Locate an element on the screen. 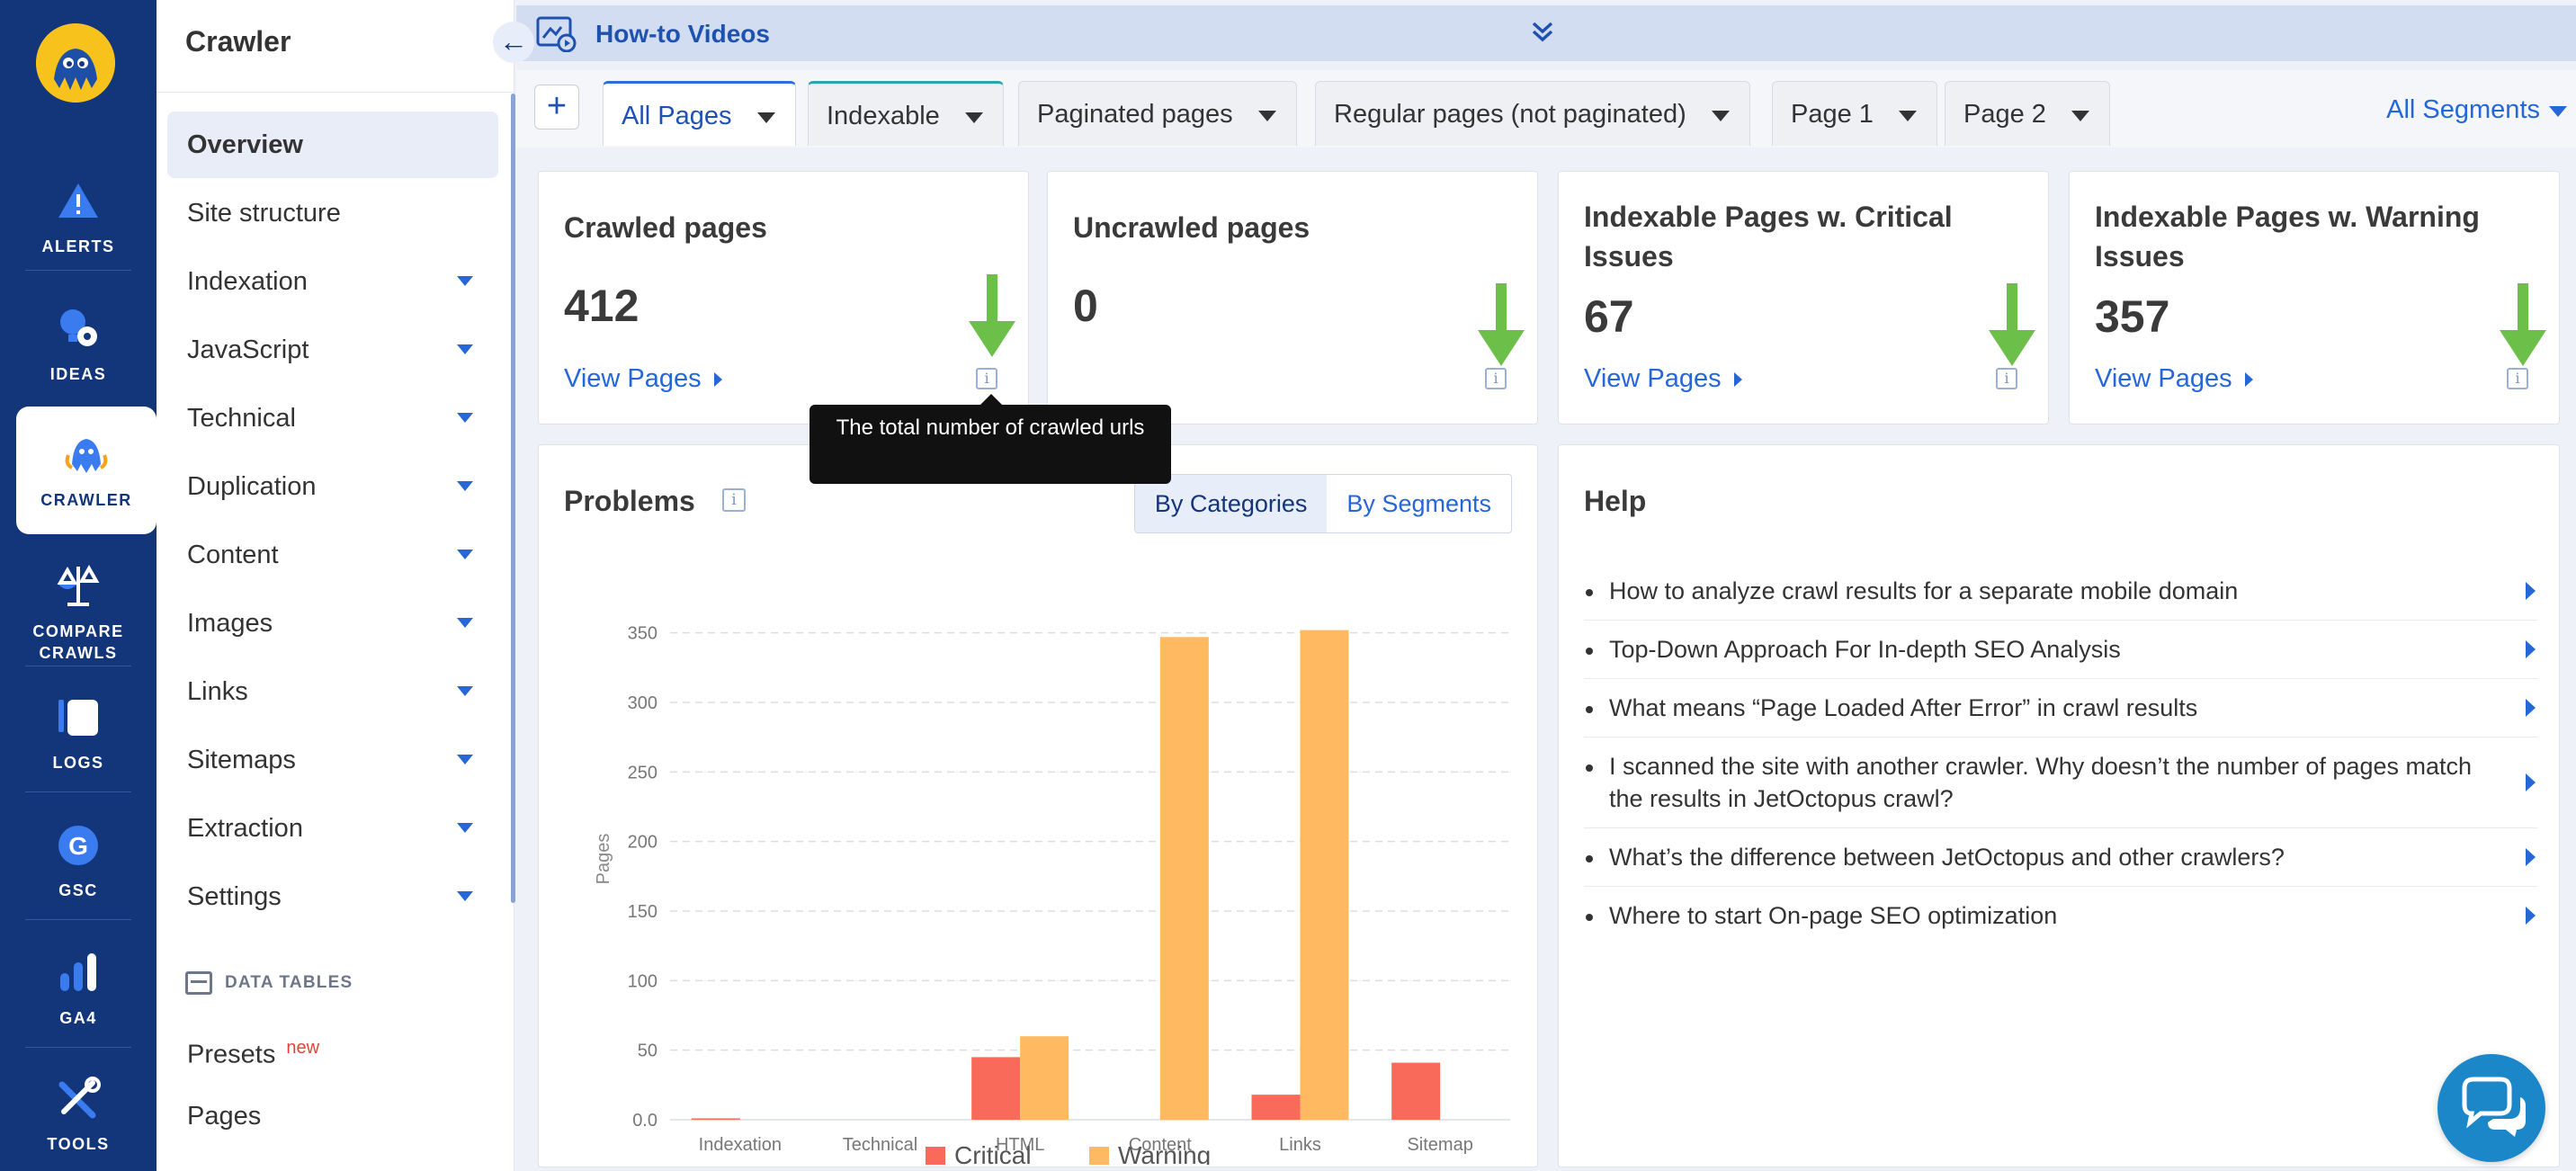  sidebar-item-images: Images is located at coordinates (332, 623).